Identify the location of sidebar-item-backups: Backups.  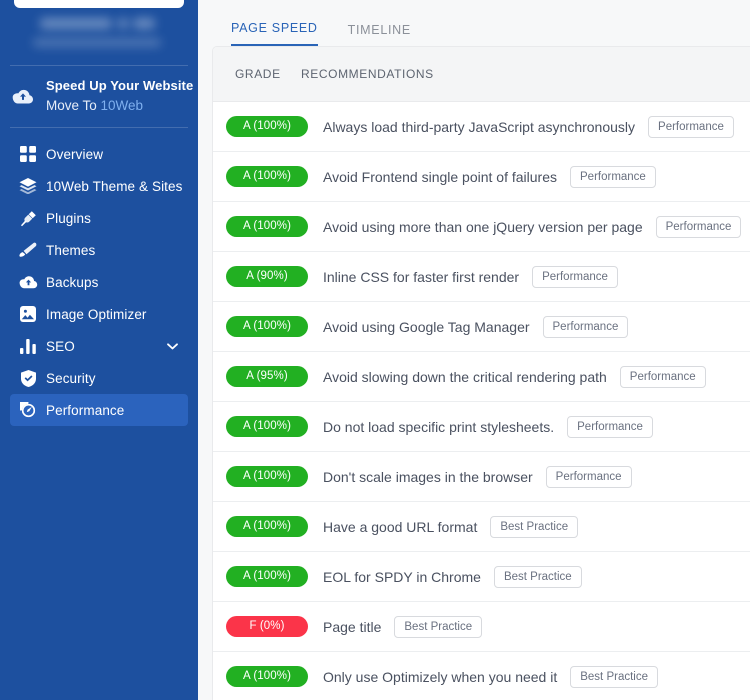
(99, 282).